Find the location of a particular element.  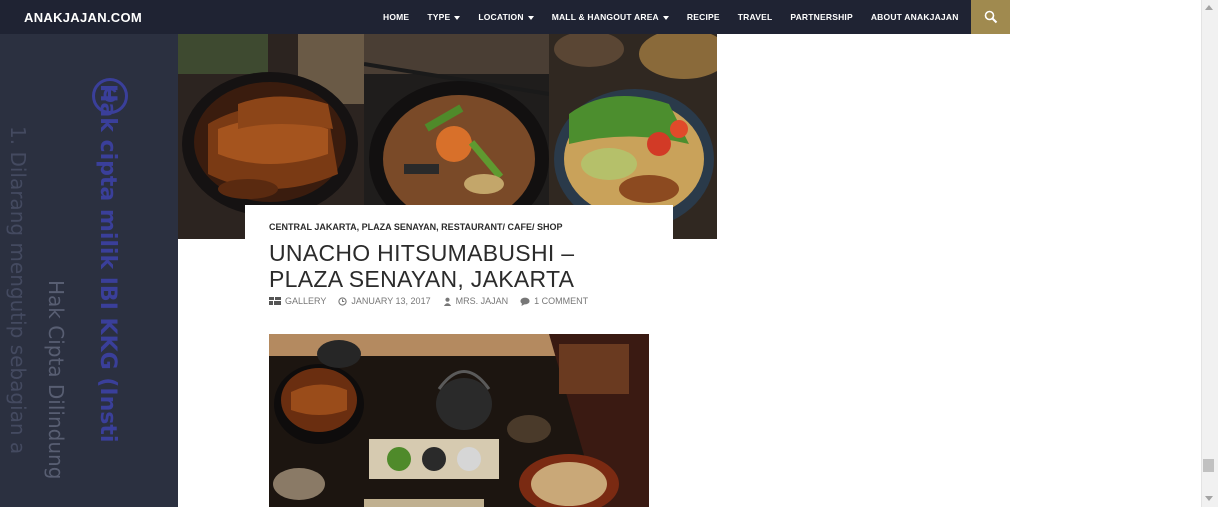

search-button is located at coordinates (990, 17).